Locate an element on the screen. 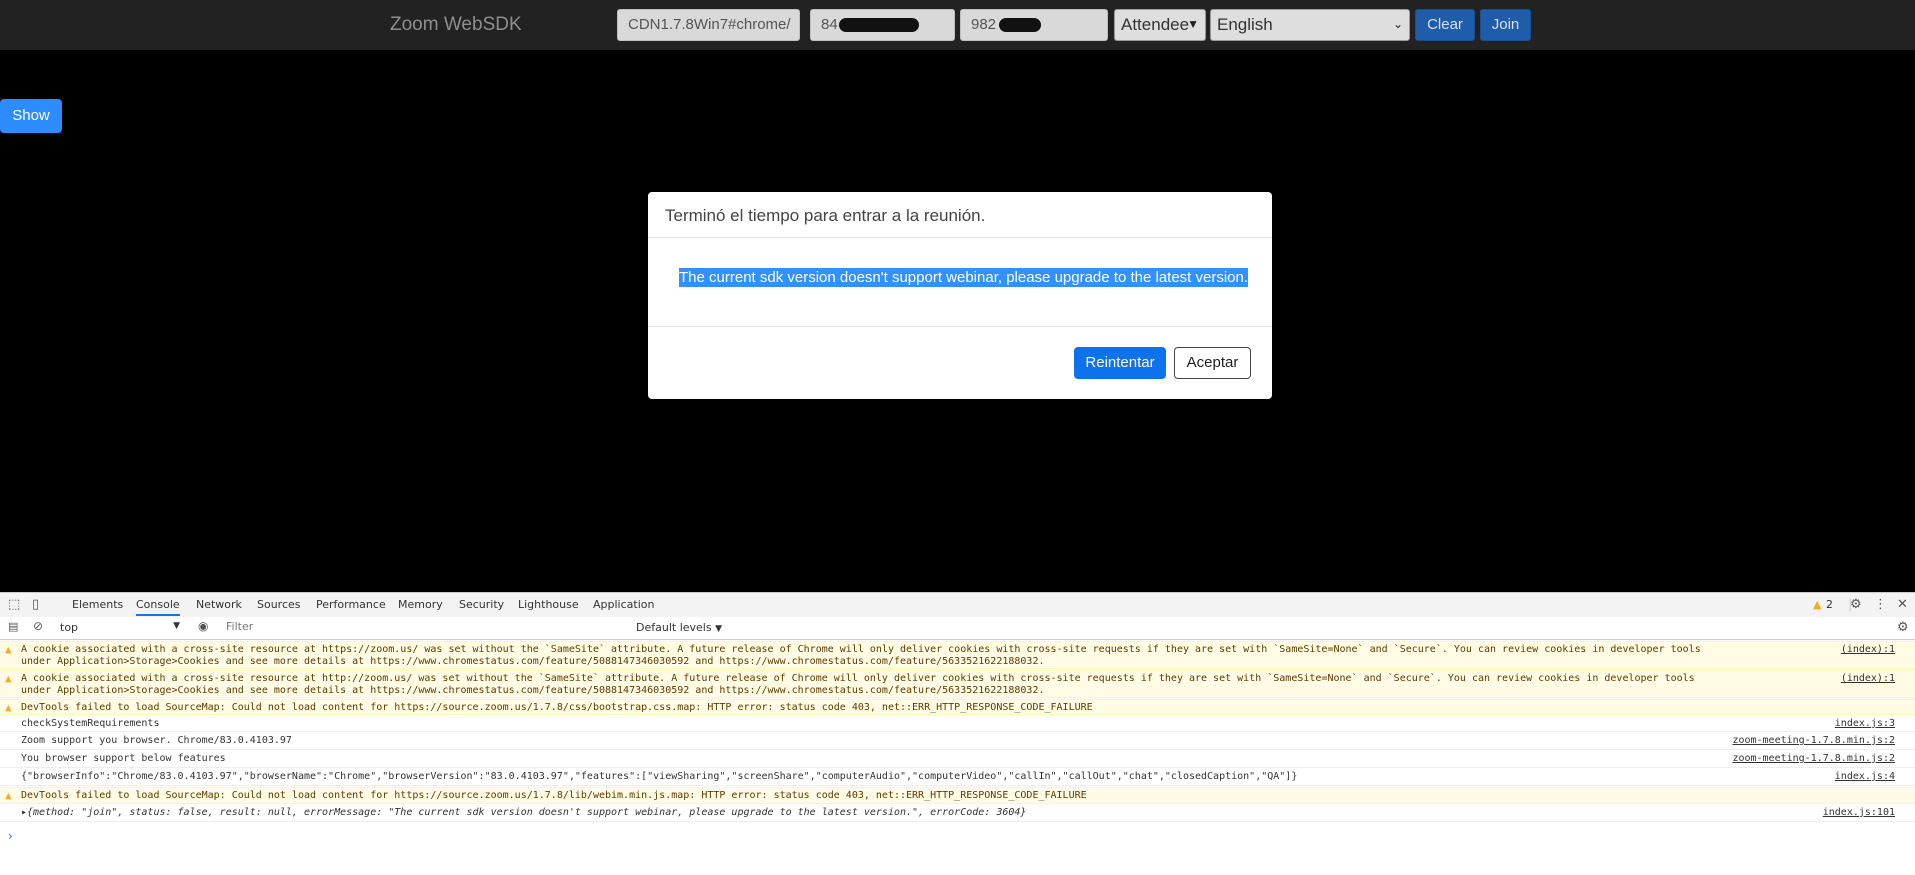 Image resolution: width=1915 pixels, height=875 pixels. meeting-password-input: 982 is located at coordinates (1034, 25).